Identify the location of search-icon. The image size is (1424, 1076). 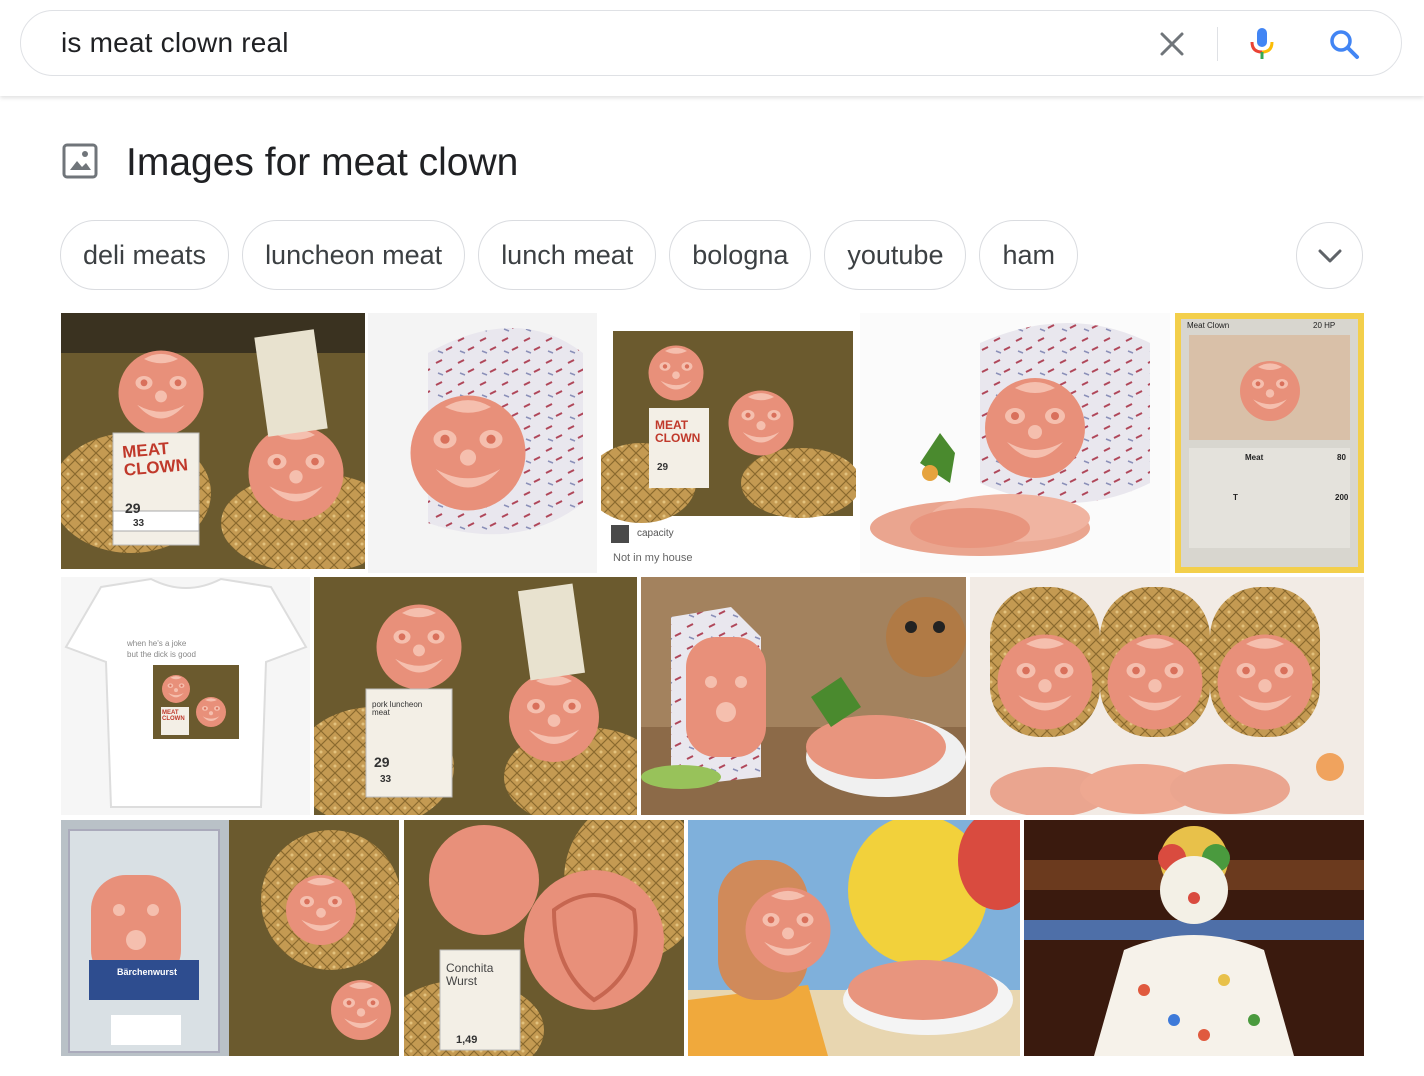
(1344, 44).